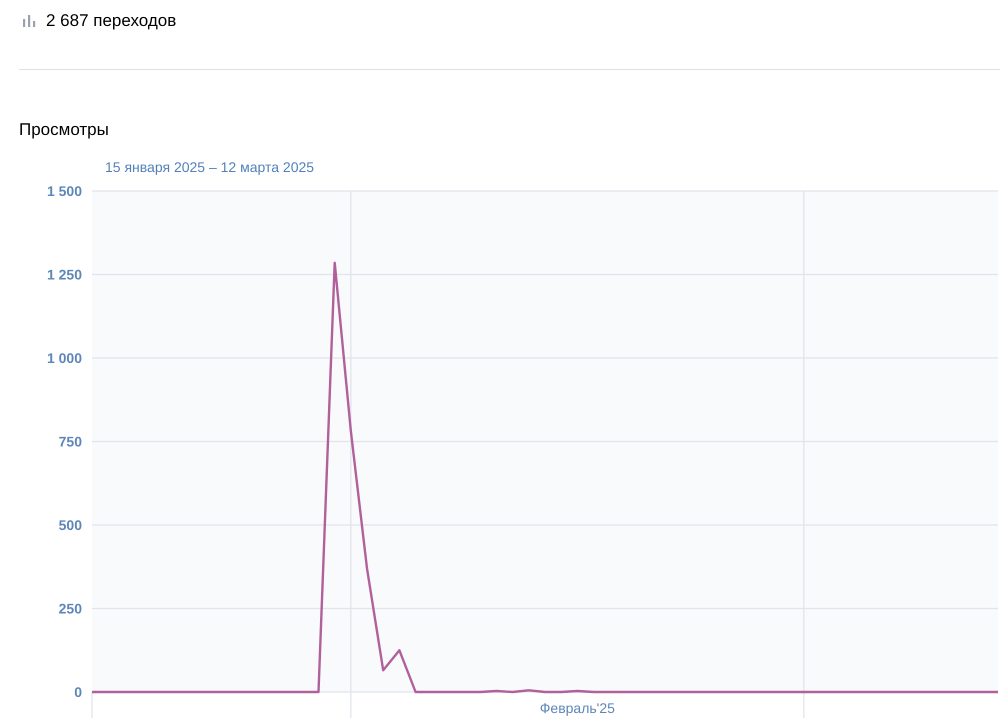  What do you see at coordinates (78, 692) in the screenshot?
I see `y-axis-label: 0` at bounding box center [78, 692].